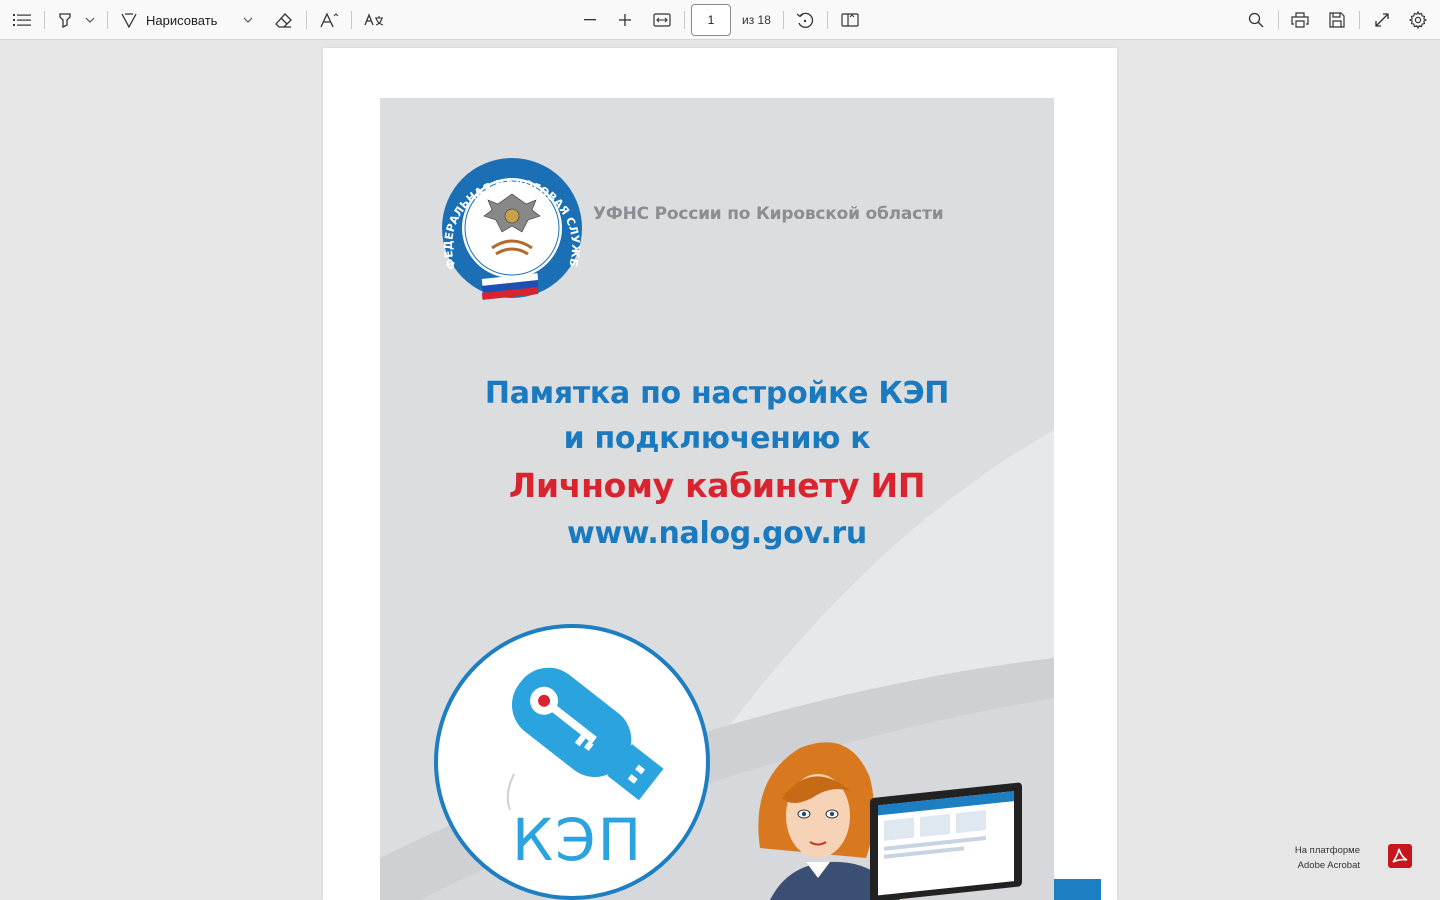  Describe the element at coordinates (1256, 20) in the screenshot. I see `search-icon` at that location.